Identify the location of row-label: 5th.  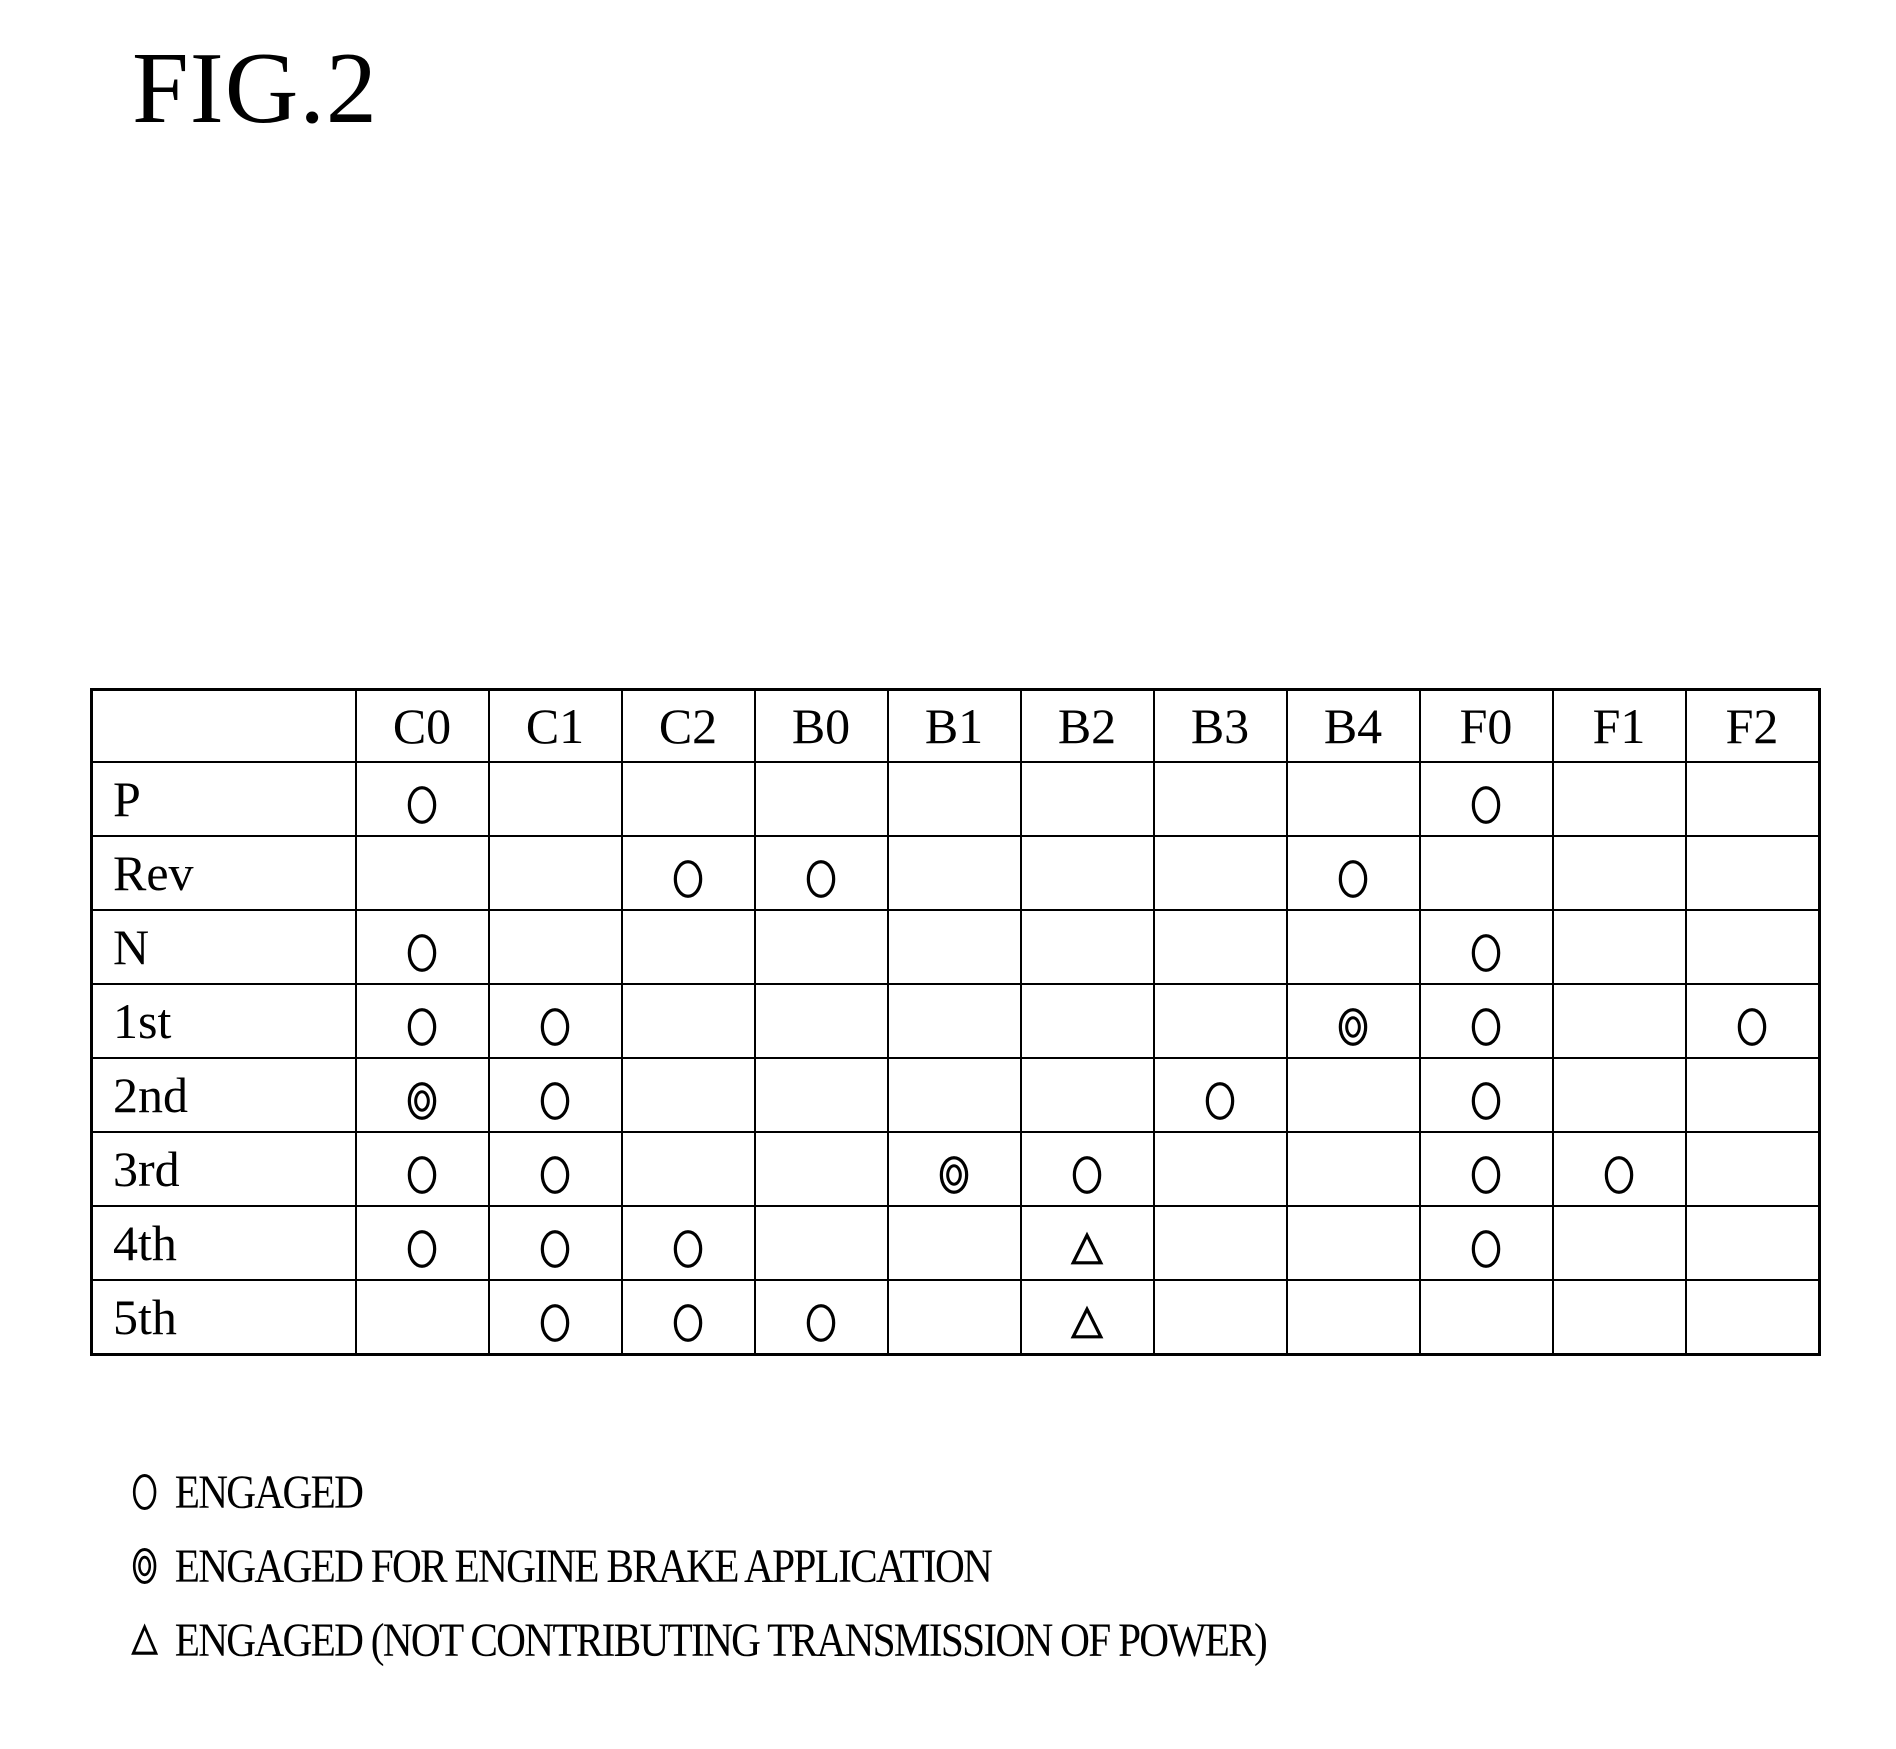
(223, 1317).